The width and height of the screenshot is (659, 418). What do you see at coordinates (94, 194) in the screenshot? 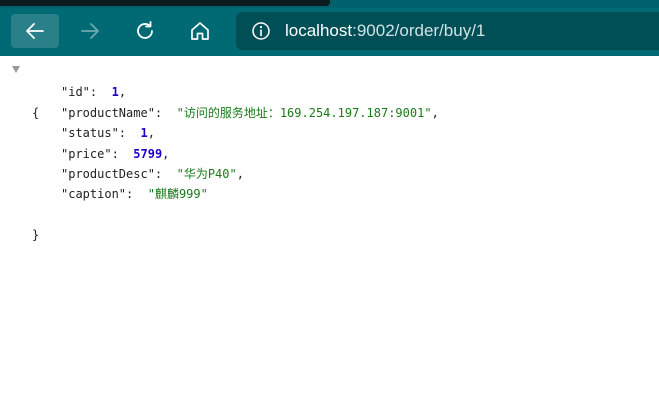
I see `json-key: "caption"` at bounding box center [94, 194].